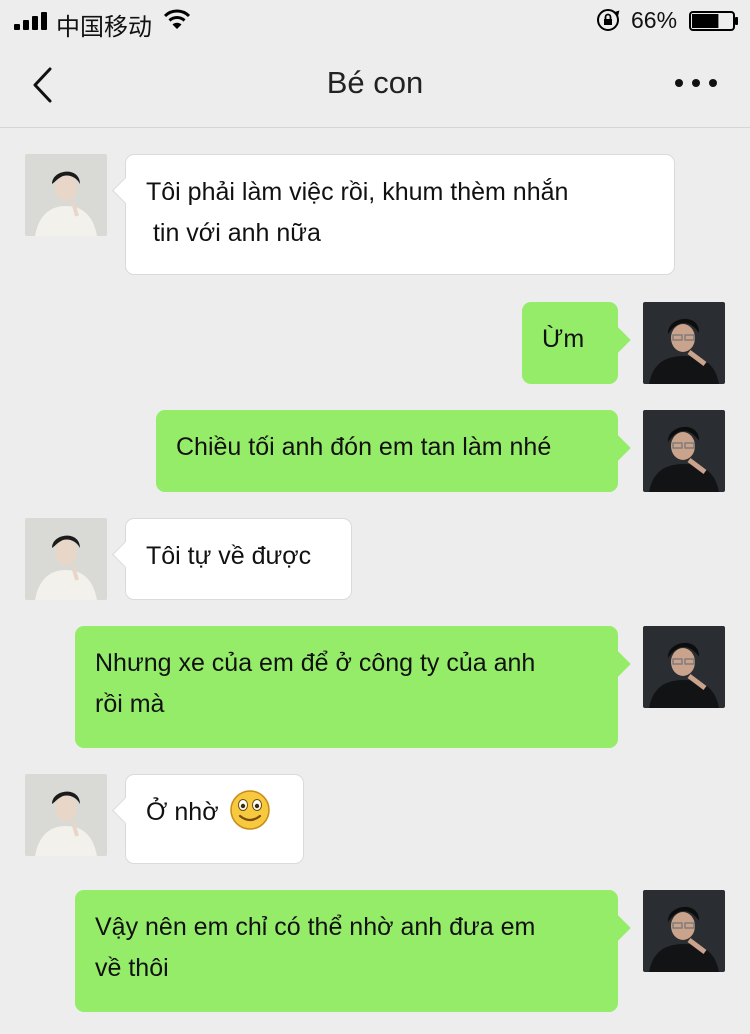 The height and width of the screenshot is (1034, 750). Describe the element at coordinates (654, 20) in the screenshot. I see `battery-percentage: 66%` at that location.